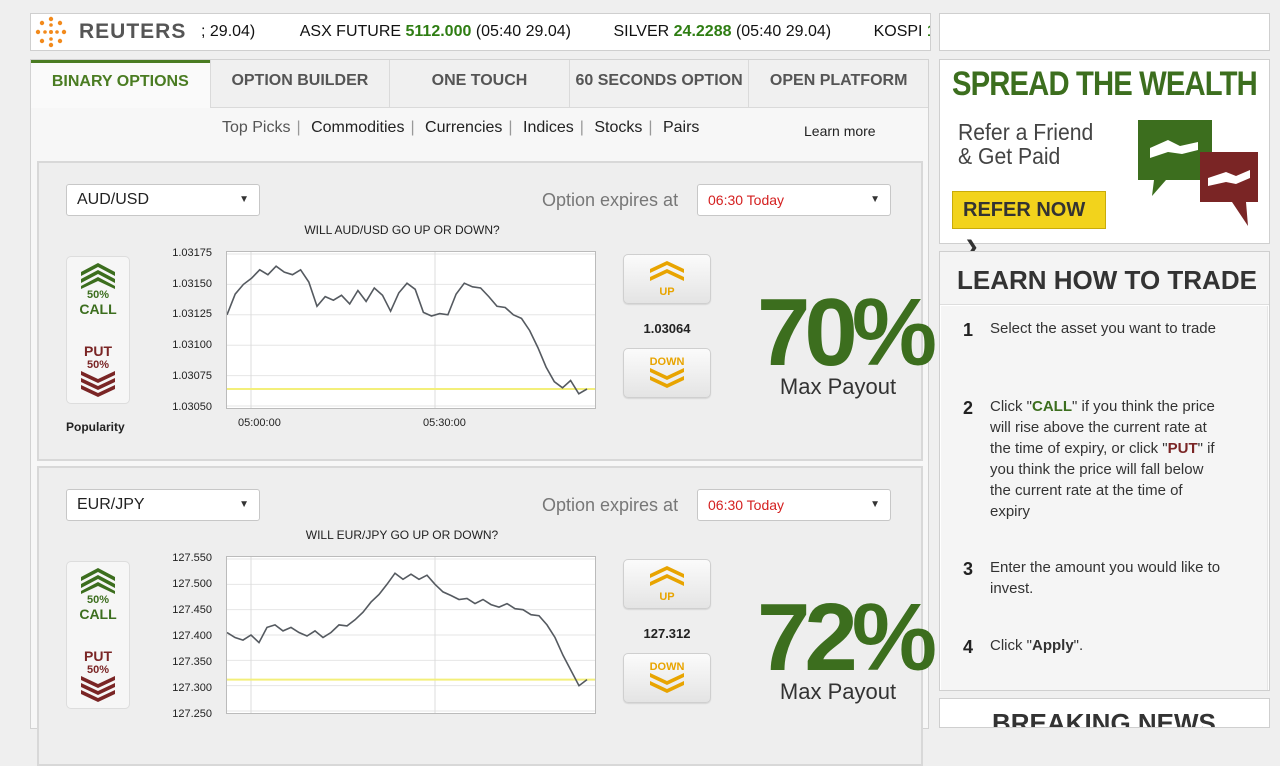 This screenshot has width=1280, height=766. What do you see at coordinates (1026, 132) in the screenshot?
I see `promo-subtext-line: Refer a Friend` at bounding box center [1026, 132].